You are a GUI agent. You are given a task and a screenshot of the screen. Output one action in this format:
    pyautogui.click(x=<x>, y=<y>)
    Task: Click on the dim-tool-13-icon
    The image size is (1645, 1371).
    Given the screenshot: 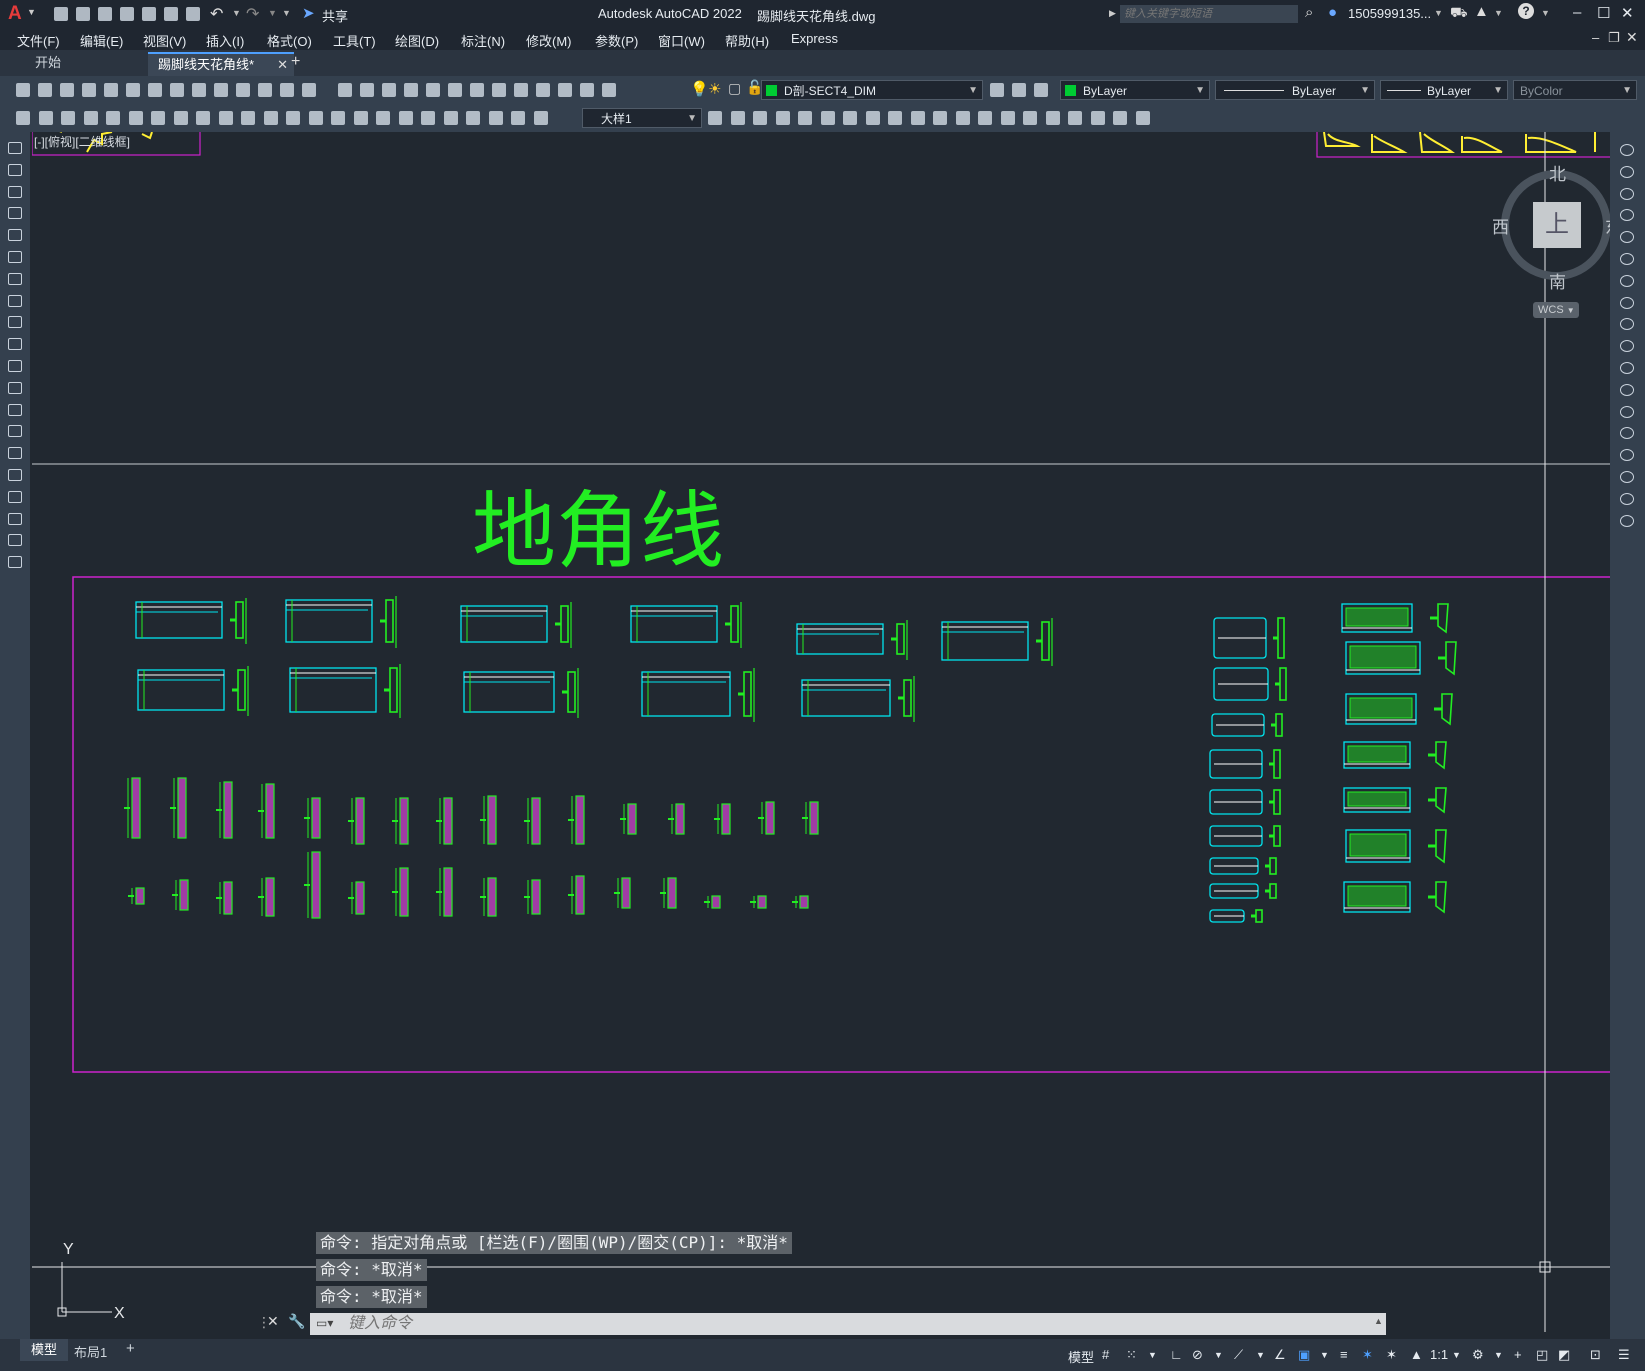 What is the action you would take?
    pyautogui.click(x=293, y=118)
    